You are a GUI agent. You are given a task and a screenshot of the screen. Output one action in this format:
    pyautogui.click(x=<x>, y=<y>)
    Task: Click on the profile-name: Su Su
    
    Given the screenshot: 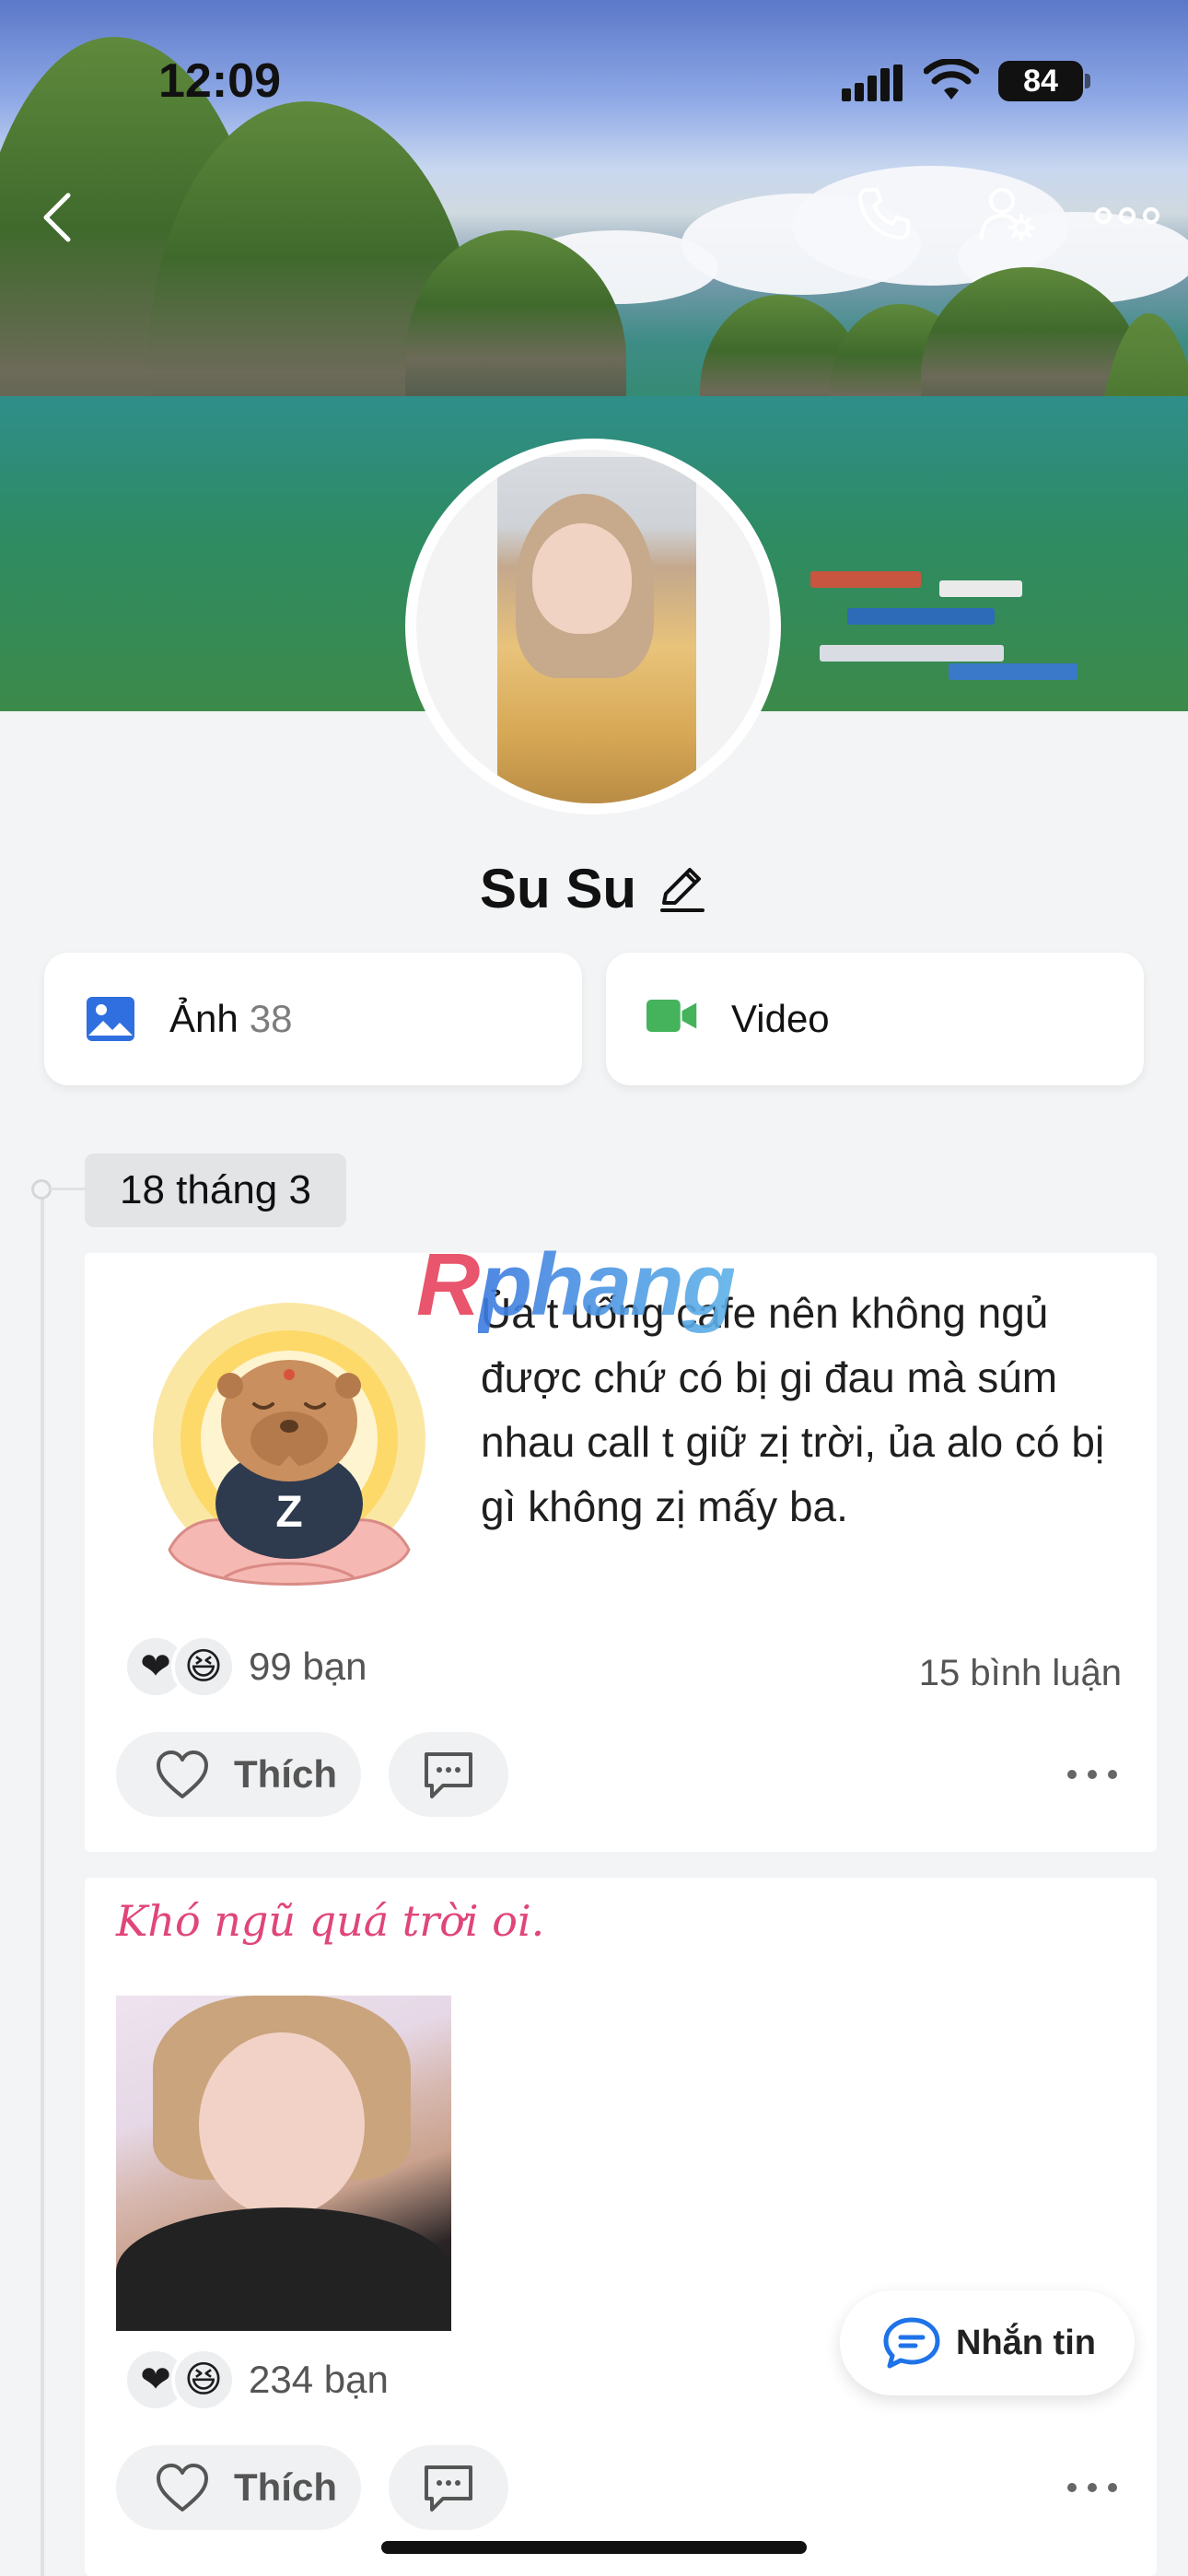 What is the action you would take?
    pyautogui.click(x=557, y=888)
    